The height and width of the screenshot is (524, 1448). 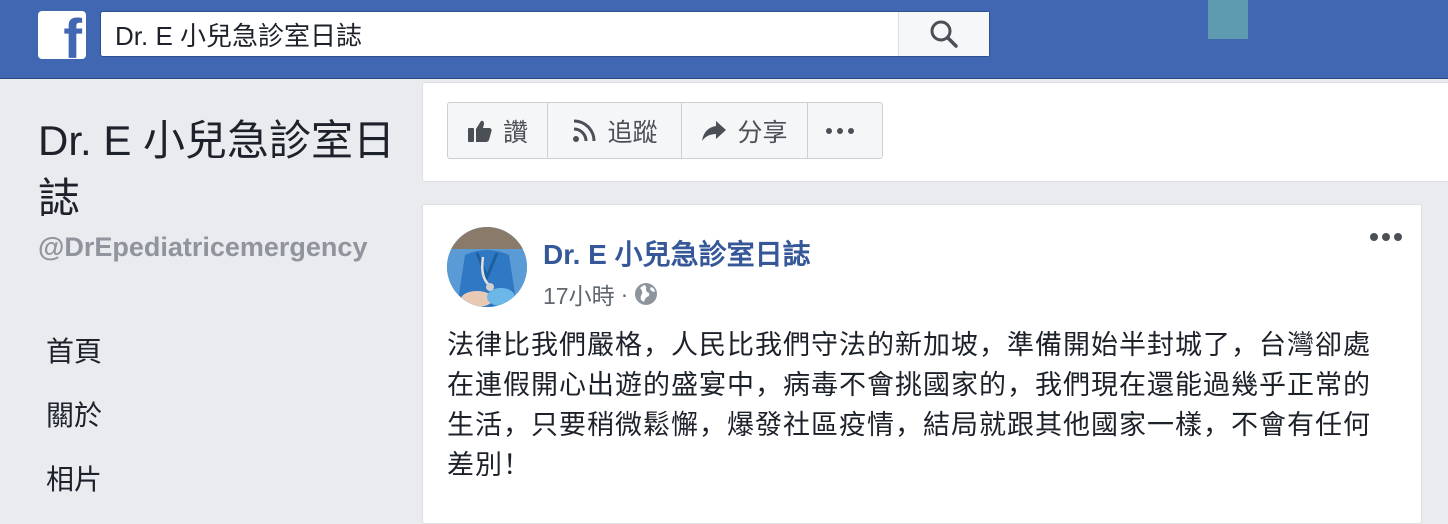 I want to click on like-label: 讚, so click(x=515, y=132).